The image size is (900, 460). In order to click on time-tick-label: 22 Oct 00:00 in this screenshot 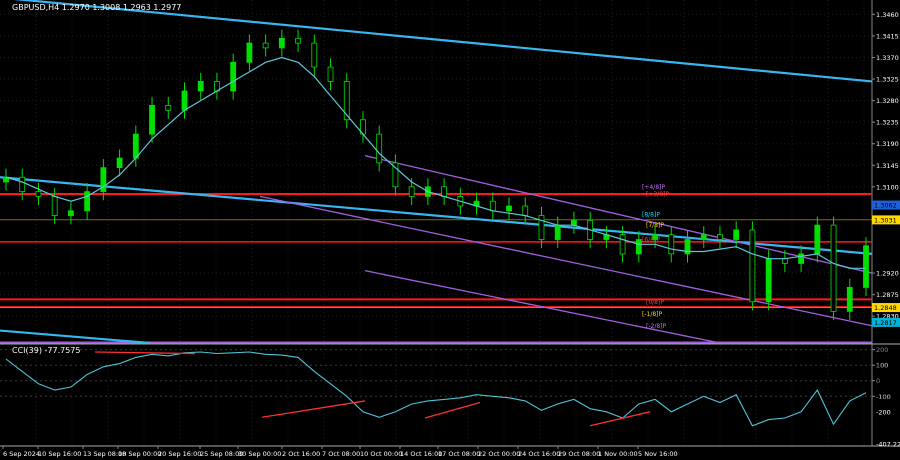, I will do `click(499, 454)`.